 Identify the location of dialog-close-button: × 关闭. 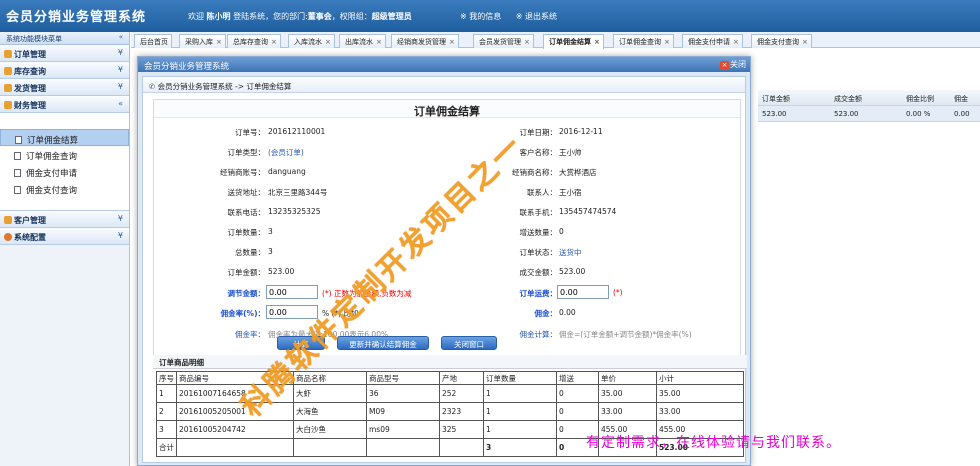
(733, 64).